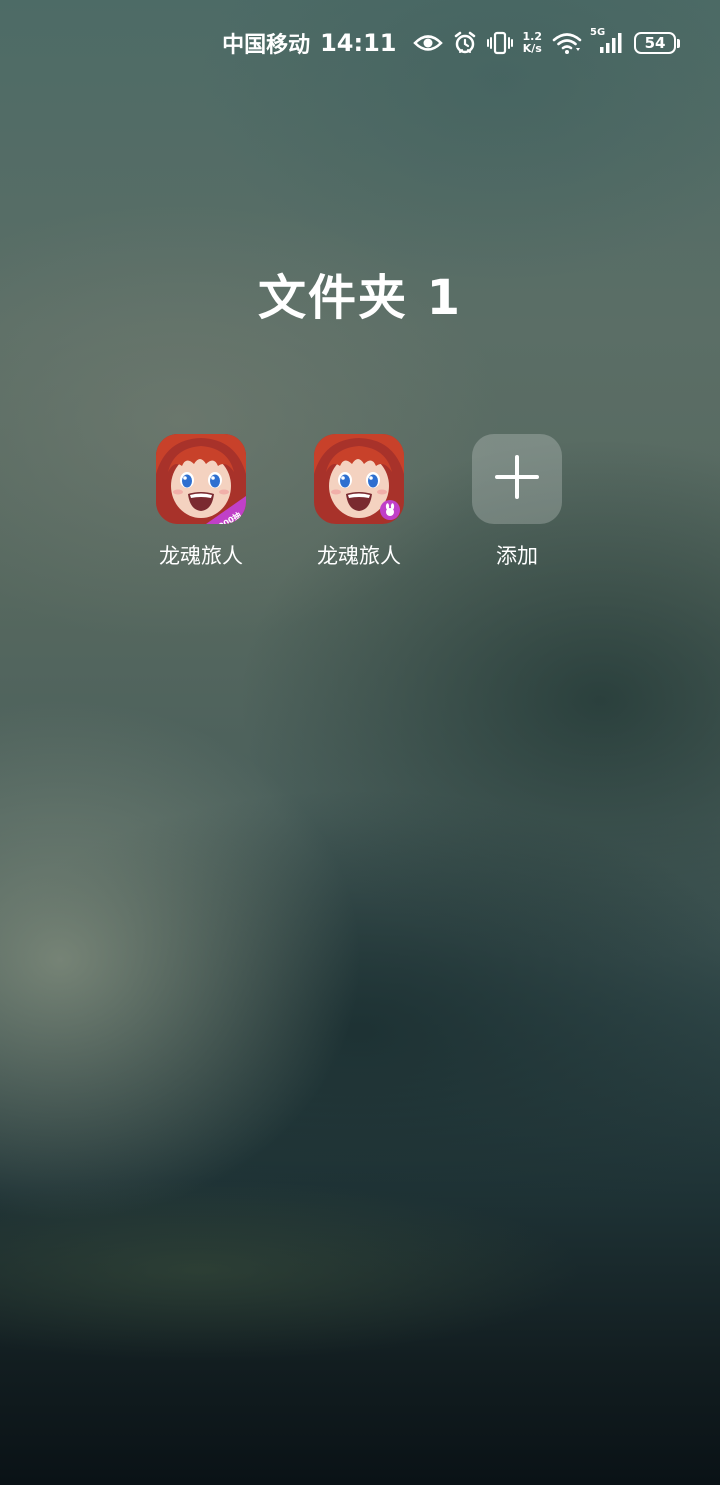 The image size is (720, 1485). What do you see at coordinates (427, 43) in the screenshot?
I see `eye-icon` at bounding box center [427, 43].